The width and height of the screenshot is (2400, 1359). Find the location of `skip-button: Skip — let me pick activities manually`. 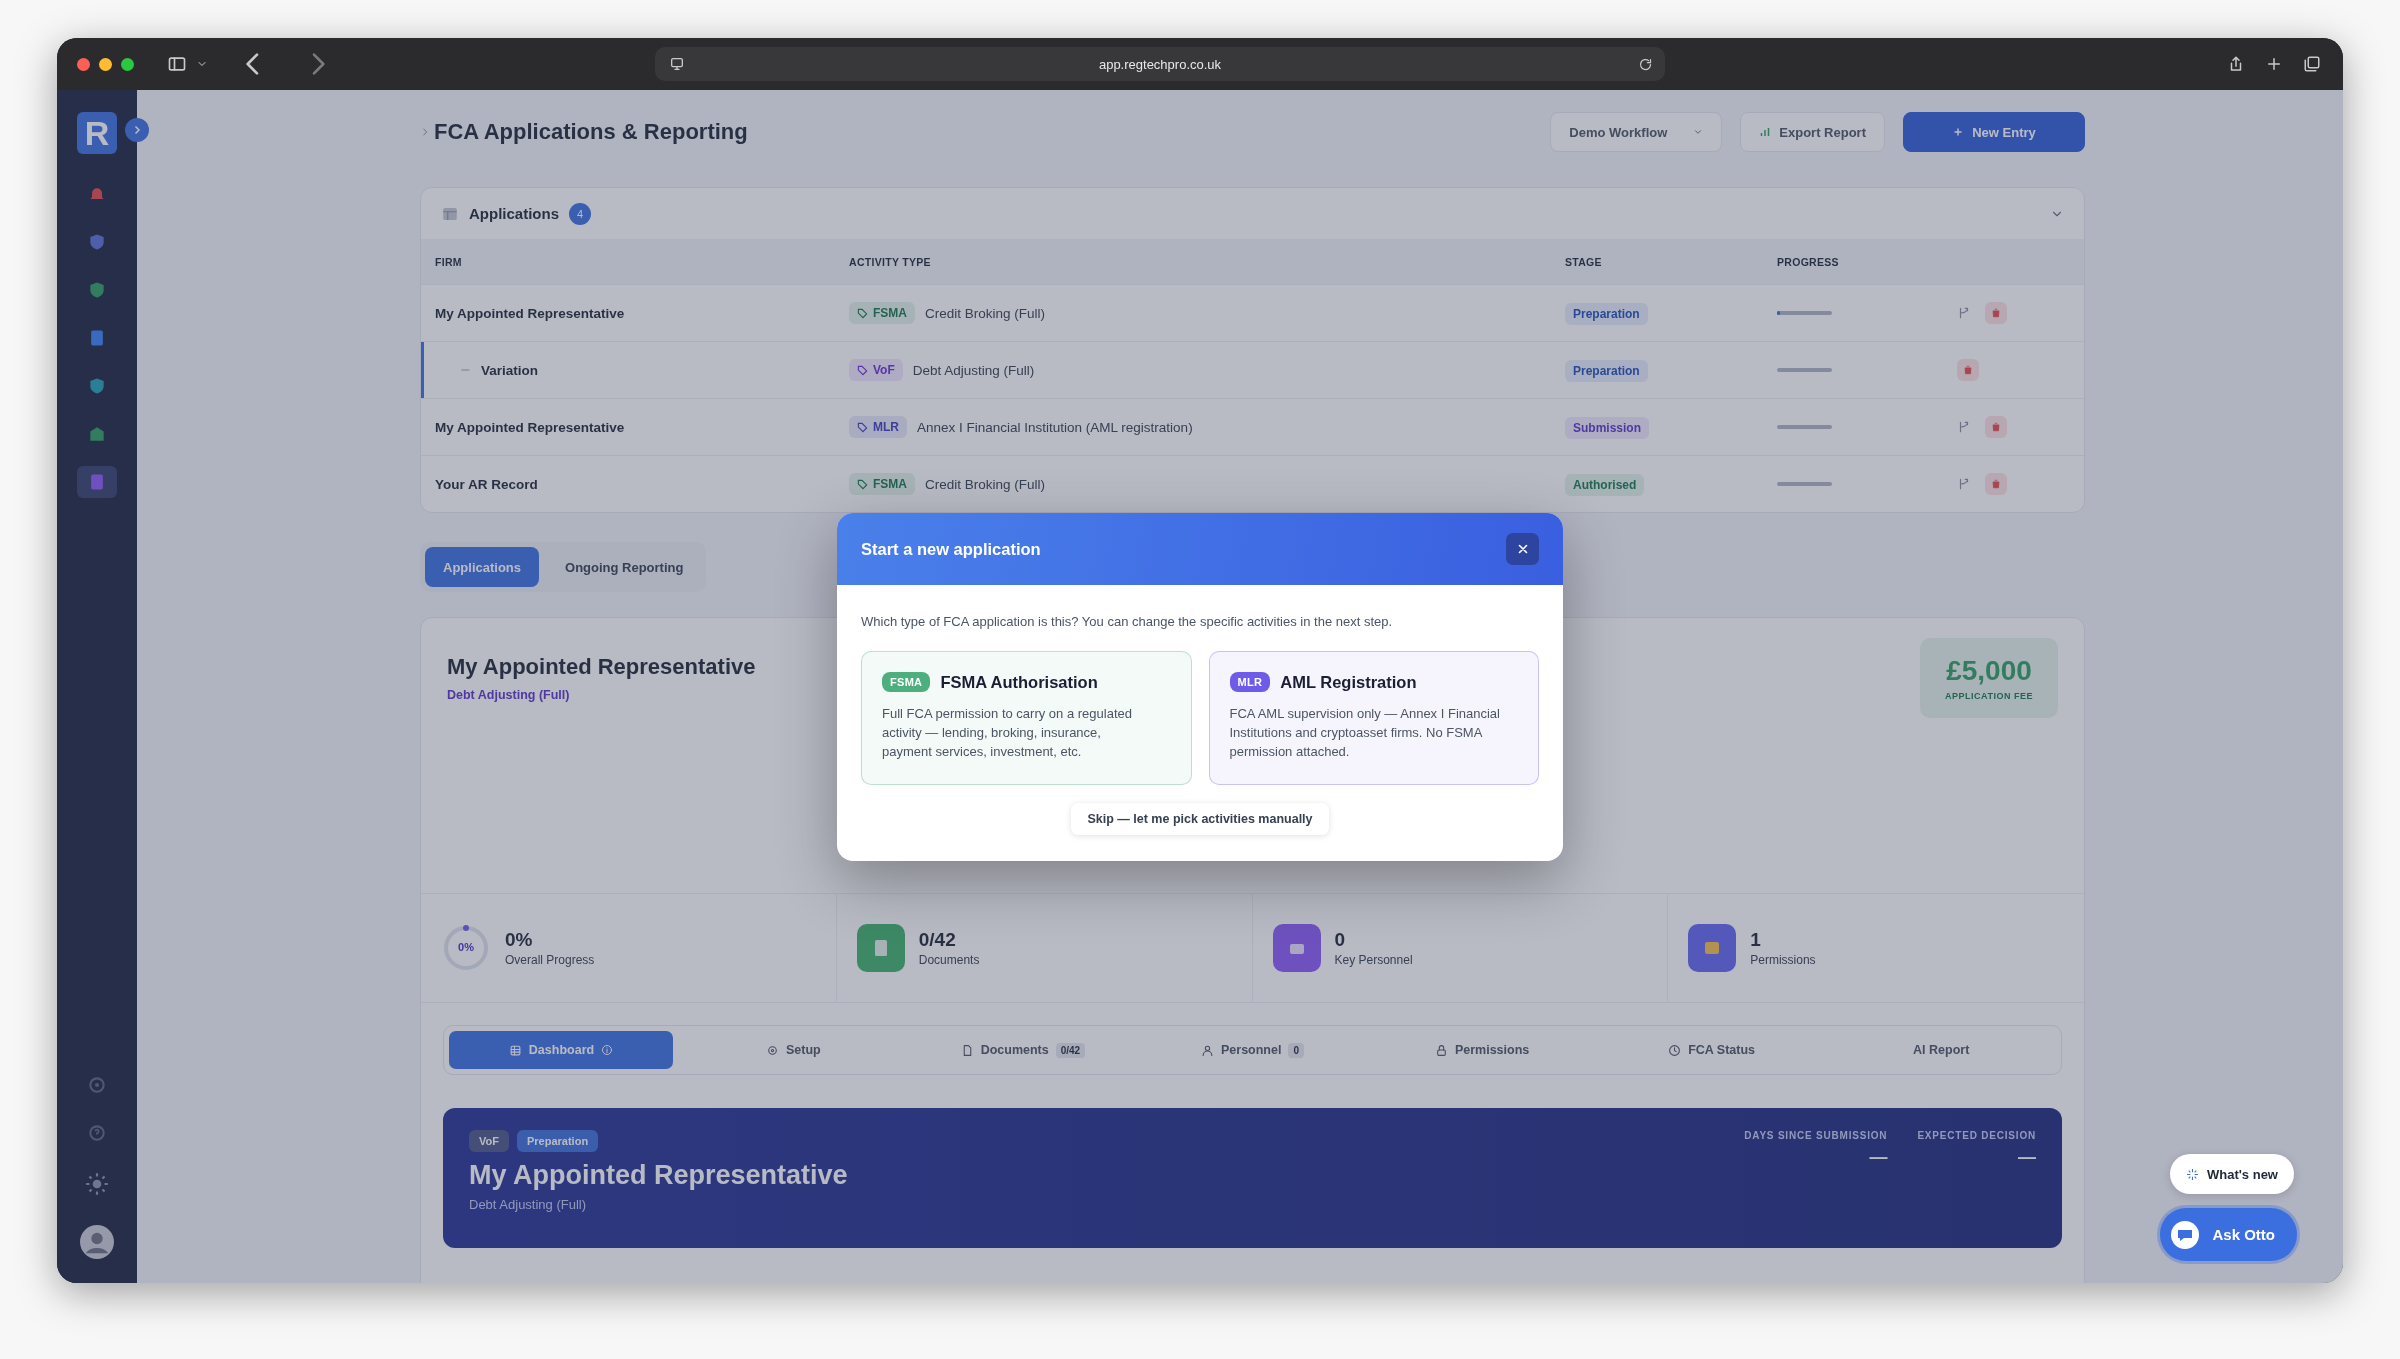

skip-button: Skip — let me pick activities manually is located at coordinates (1200, 819).